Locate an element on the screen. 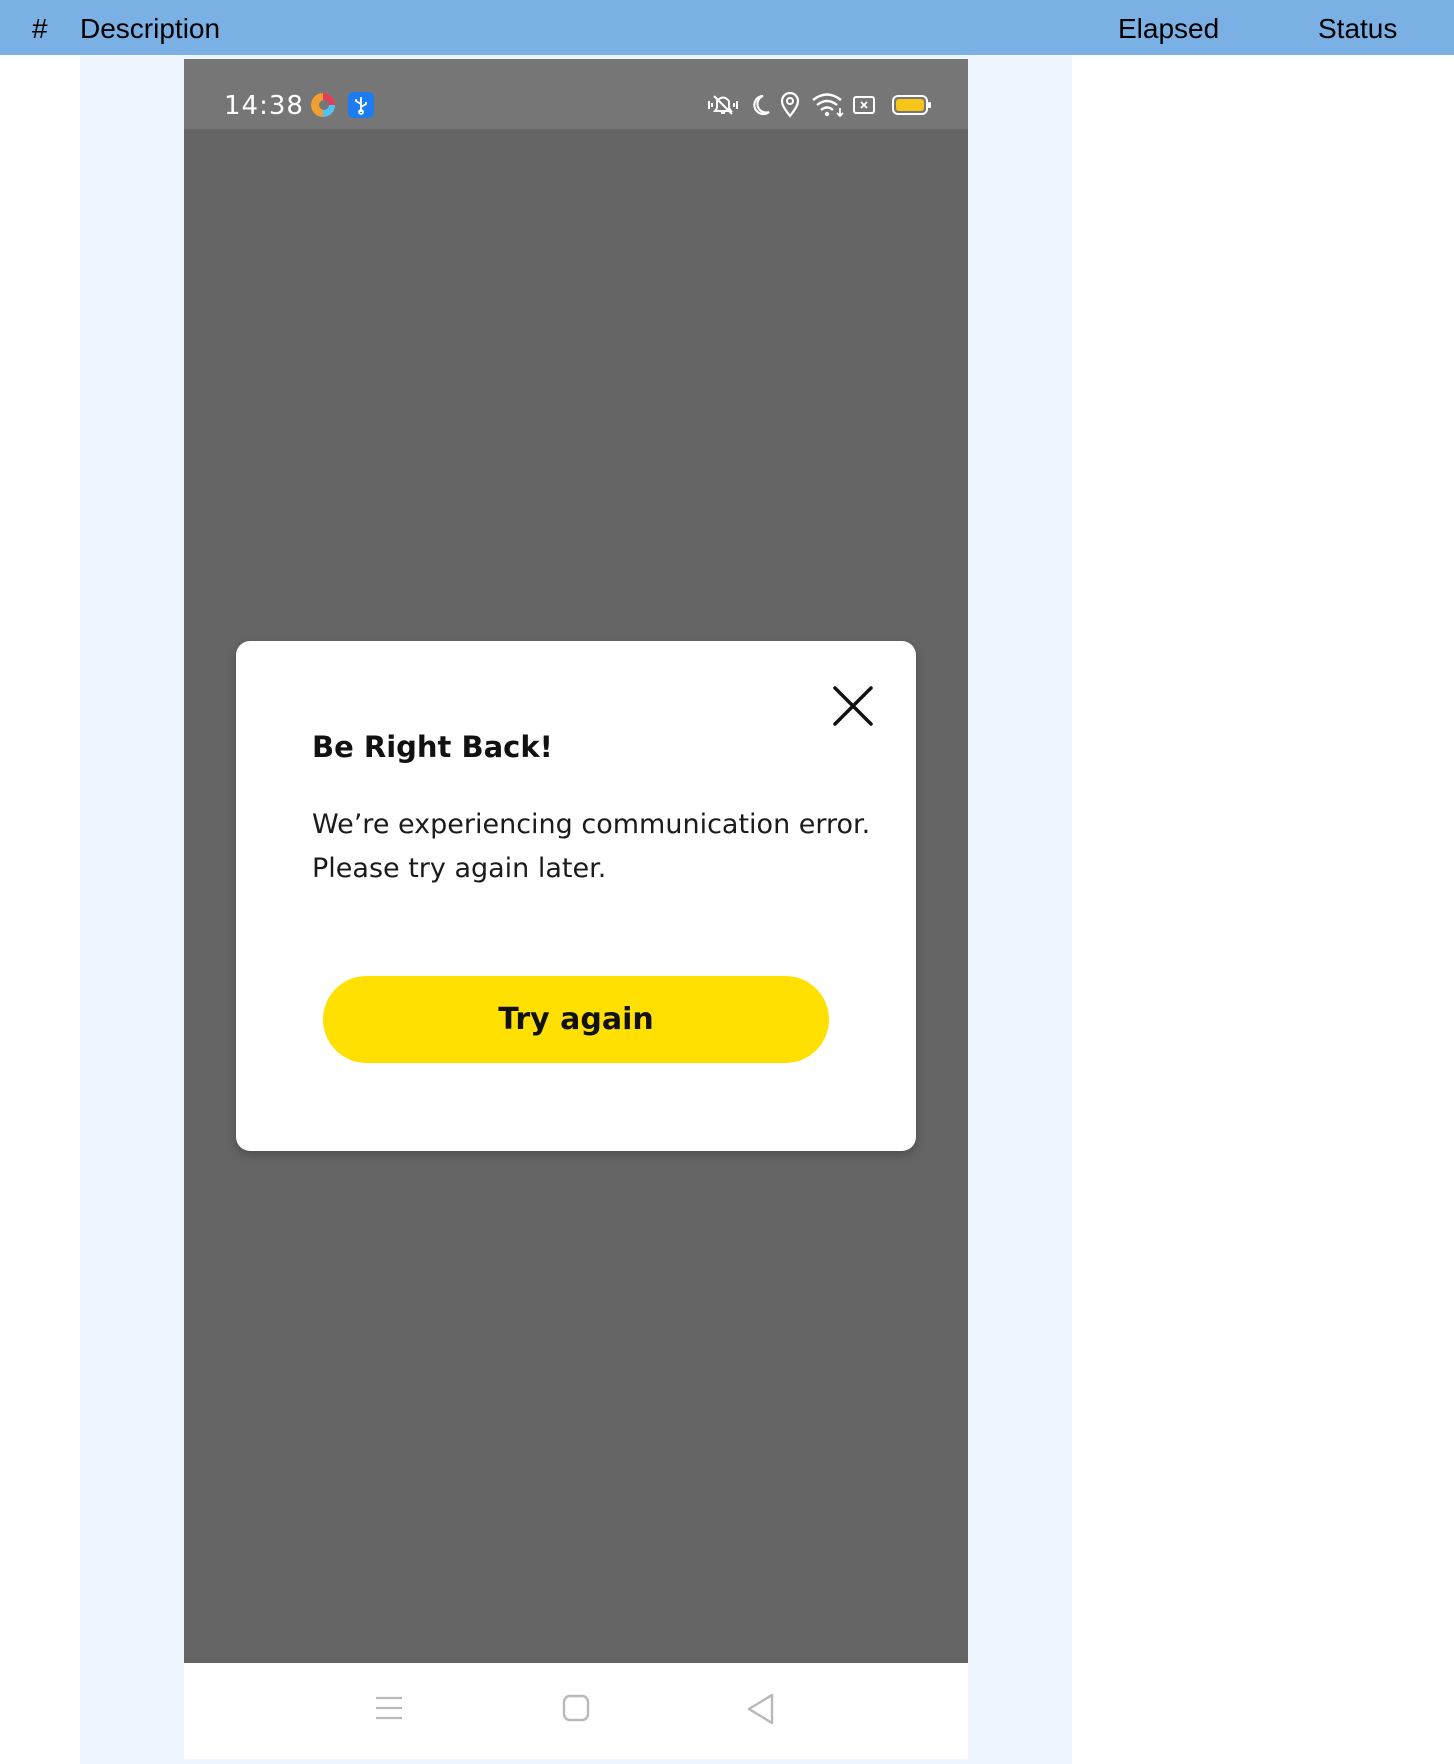 The width and height of the screenshot is (1454, 1764). status-bar: 14:38 is located at coordinates (576, 94).